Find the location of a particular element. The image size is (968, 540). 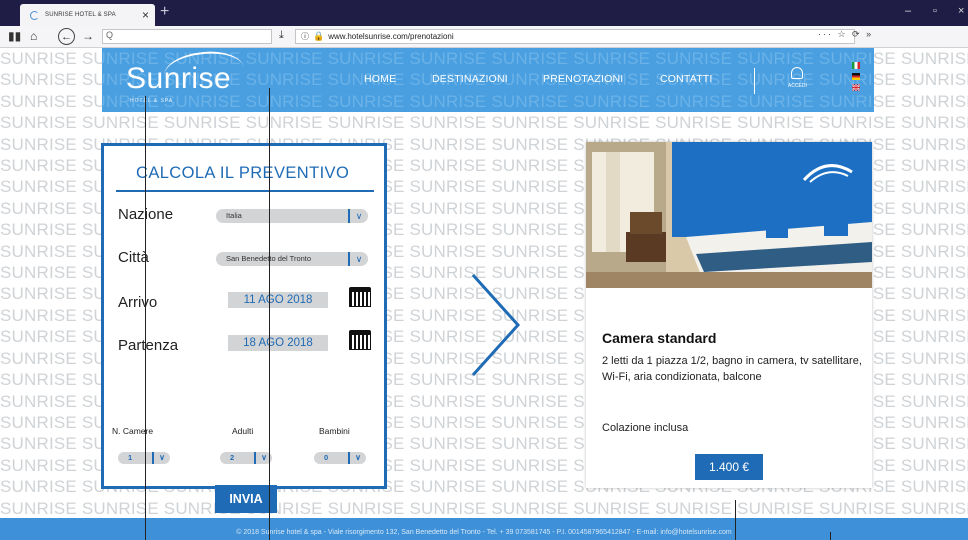

arrival-label: Arrivo is located at coordinates (138, 302).